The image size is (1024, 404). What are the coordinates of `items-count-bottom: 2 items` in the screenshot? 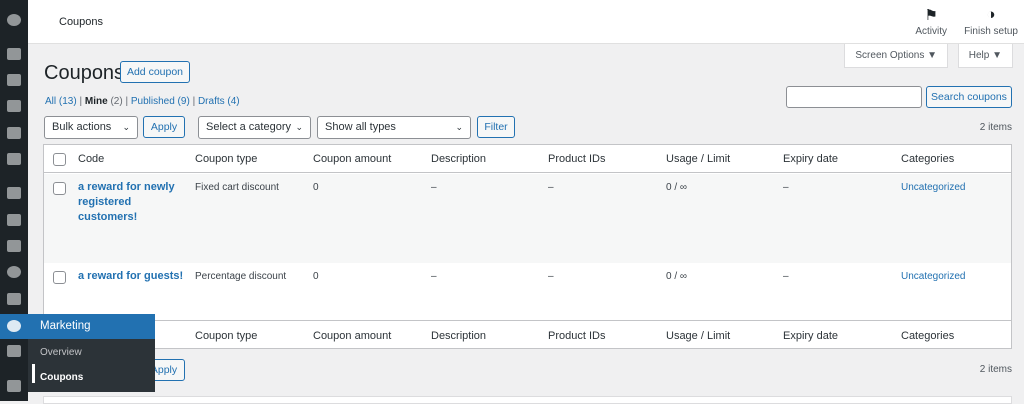 It's located at (995, 369).